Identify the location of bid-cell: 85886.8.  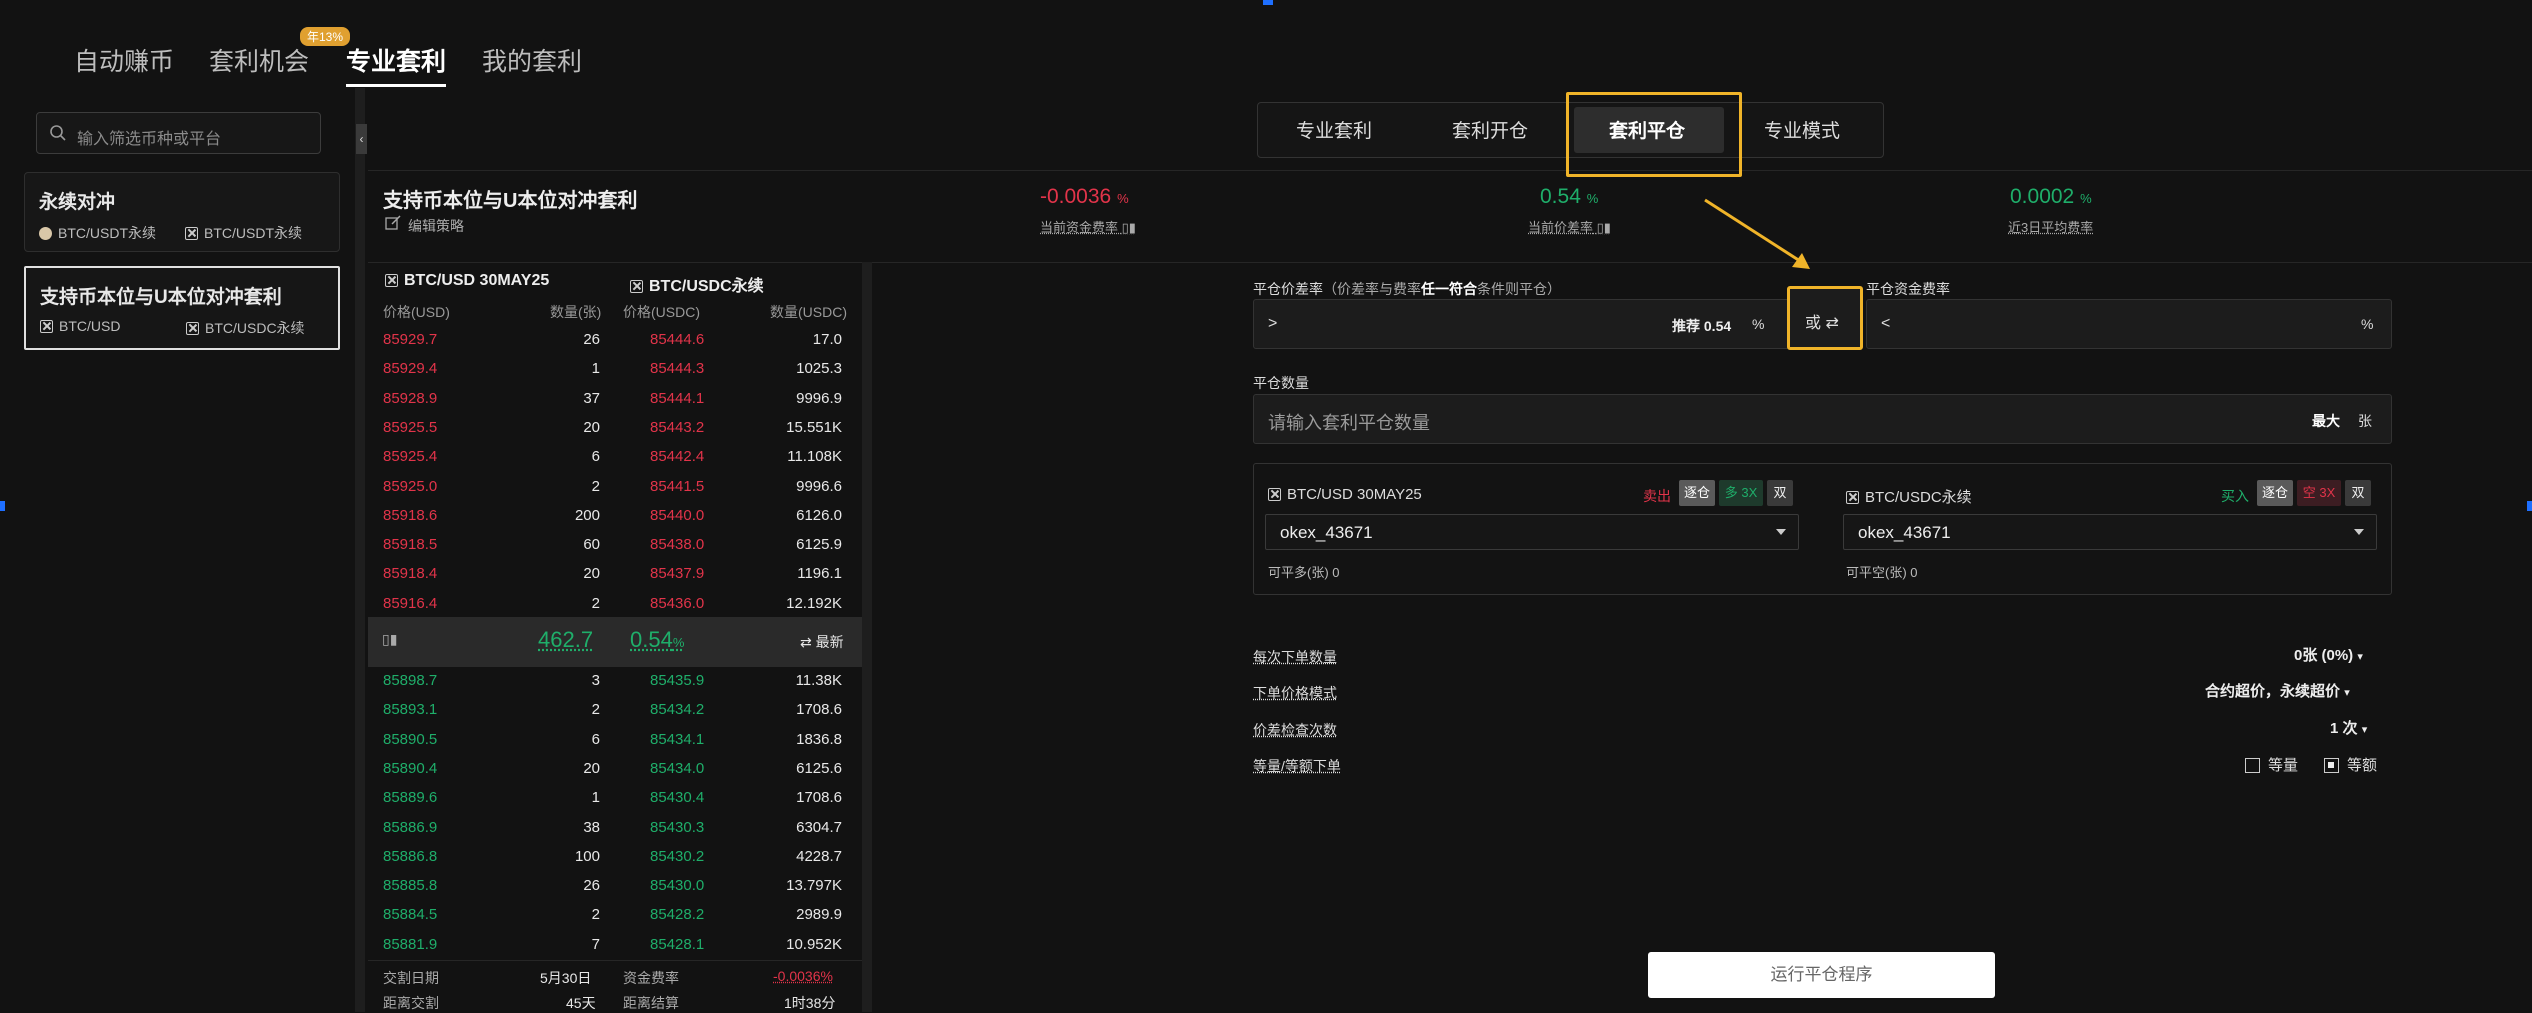
(410, 856).